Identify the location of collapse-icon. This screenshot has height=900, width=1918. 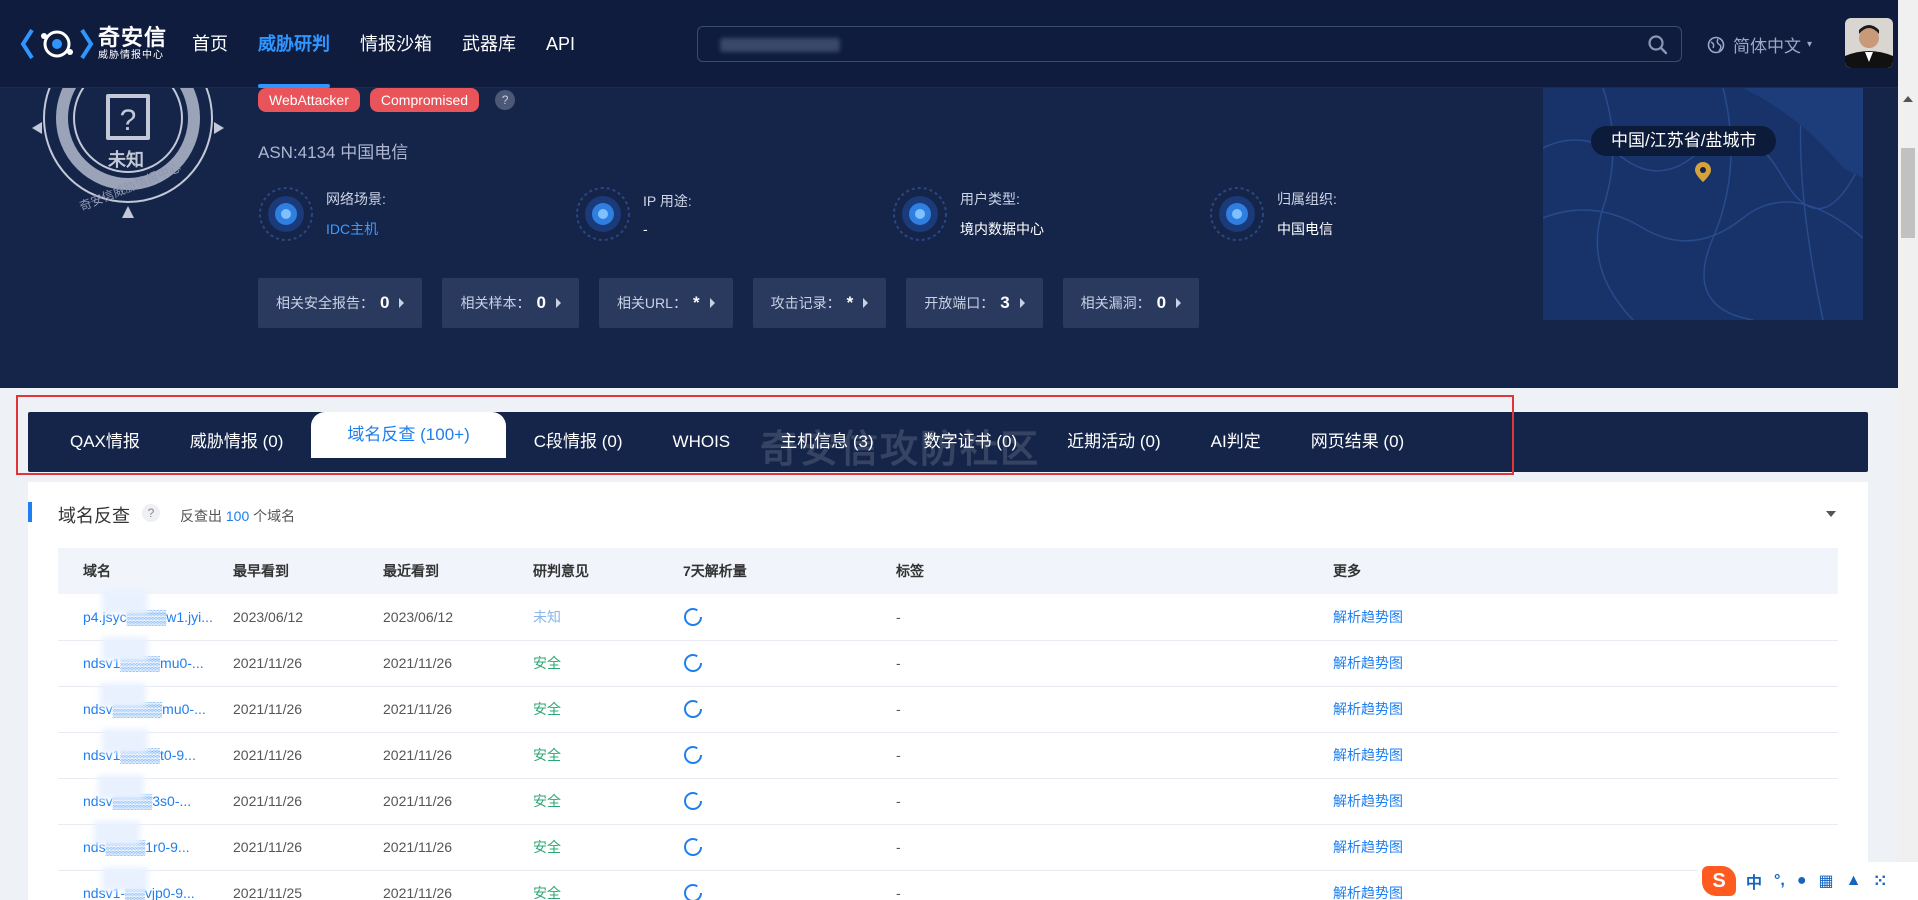
(1831, 514).